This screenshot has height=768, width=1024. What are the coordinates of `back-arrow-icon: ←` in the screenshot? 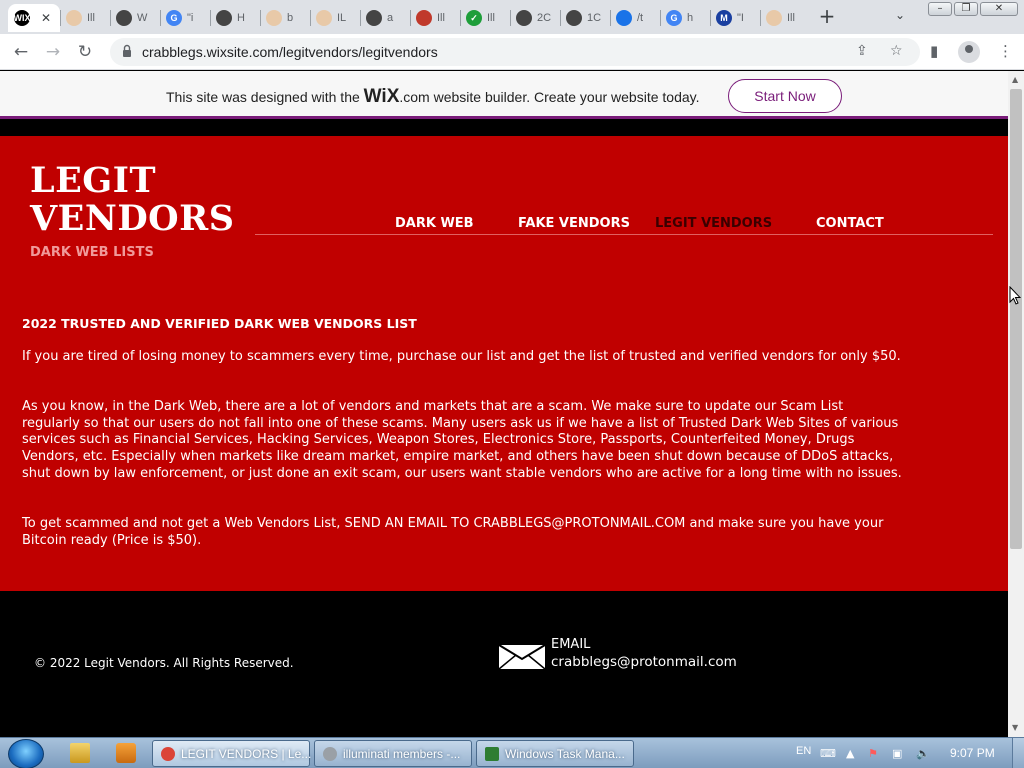 It's located at (21, 52).